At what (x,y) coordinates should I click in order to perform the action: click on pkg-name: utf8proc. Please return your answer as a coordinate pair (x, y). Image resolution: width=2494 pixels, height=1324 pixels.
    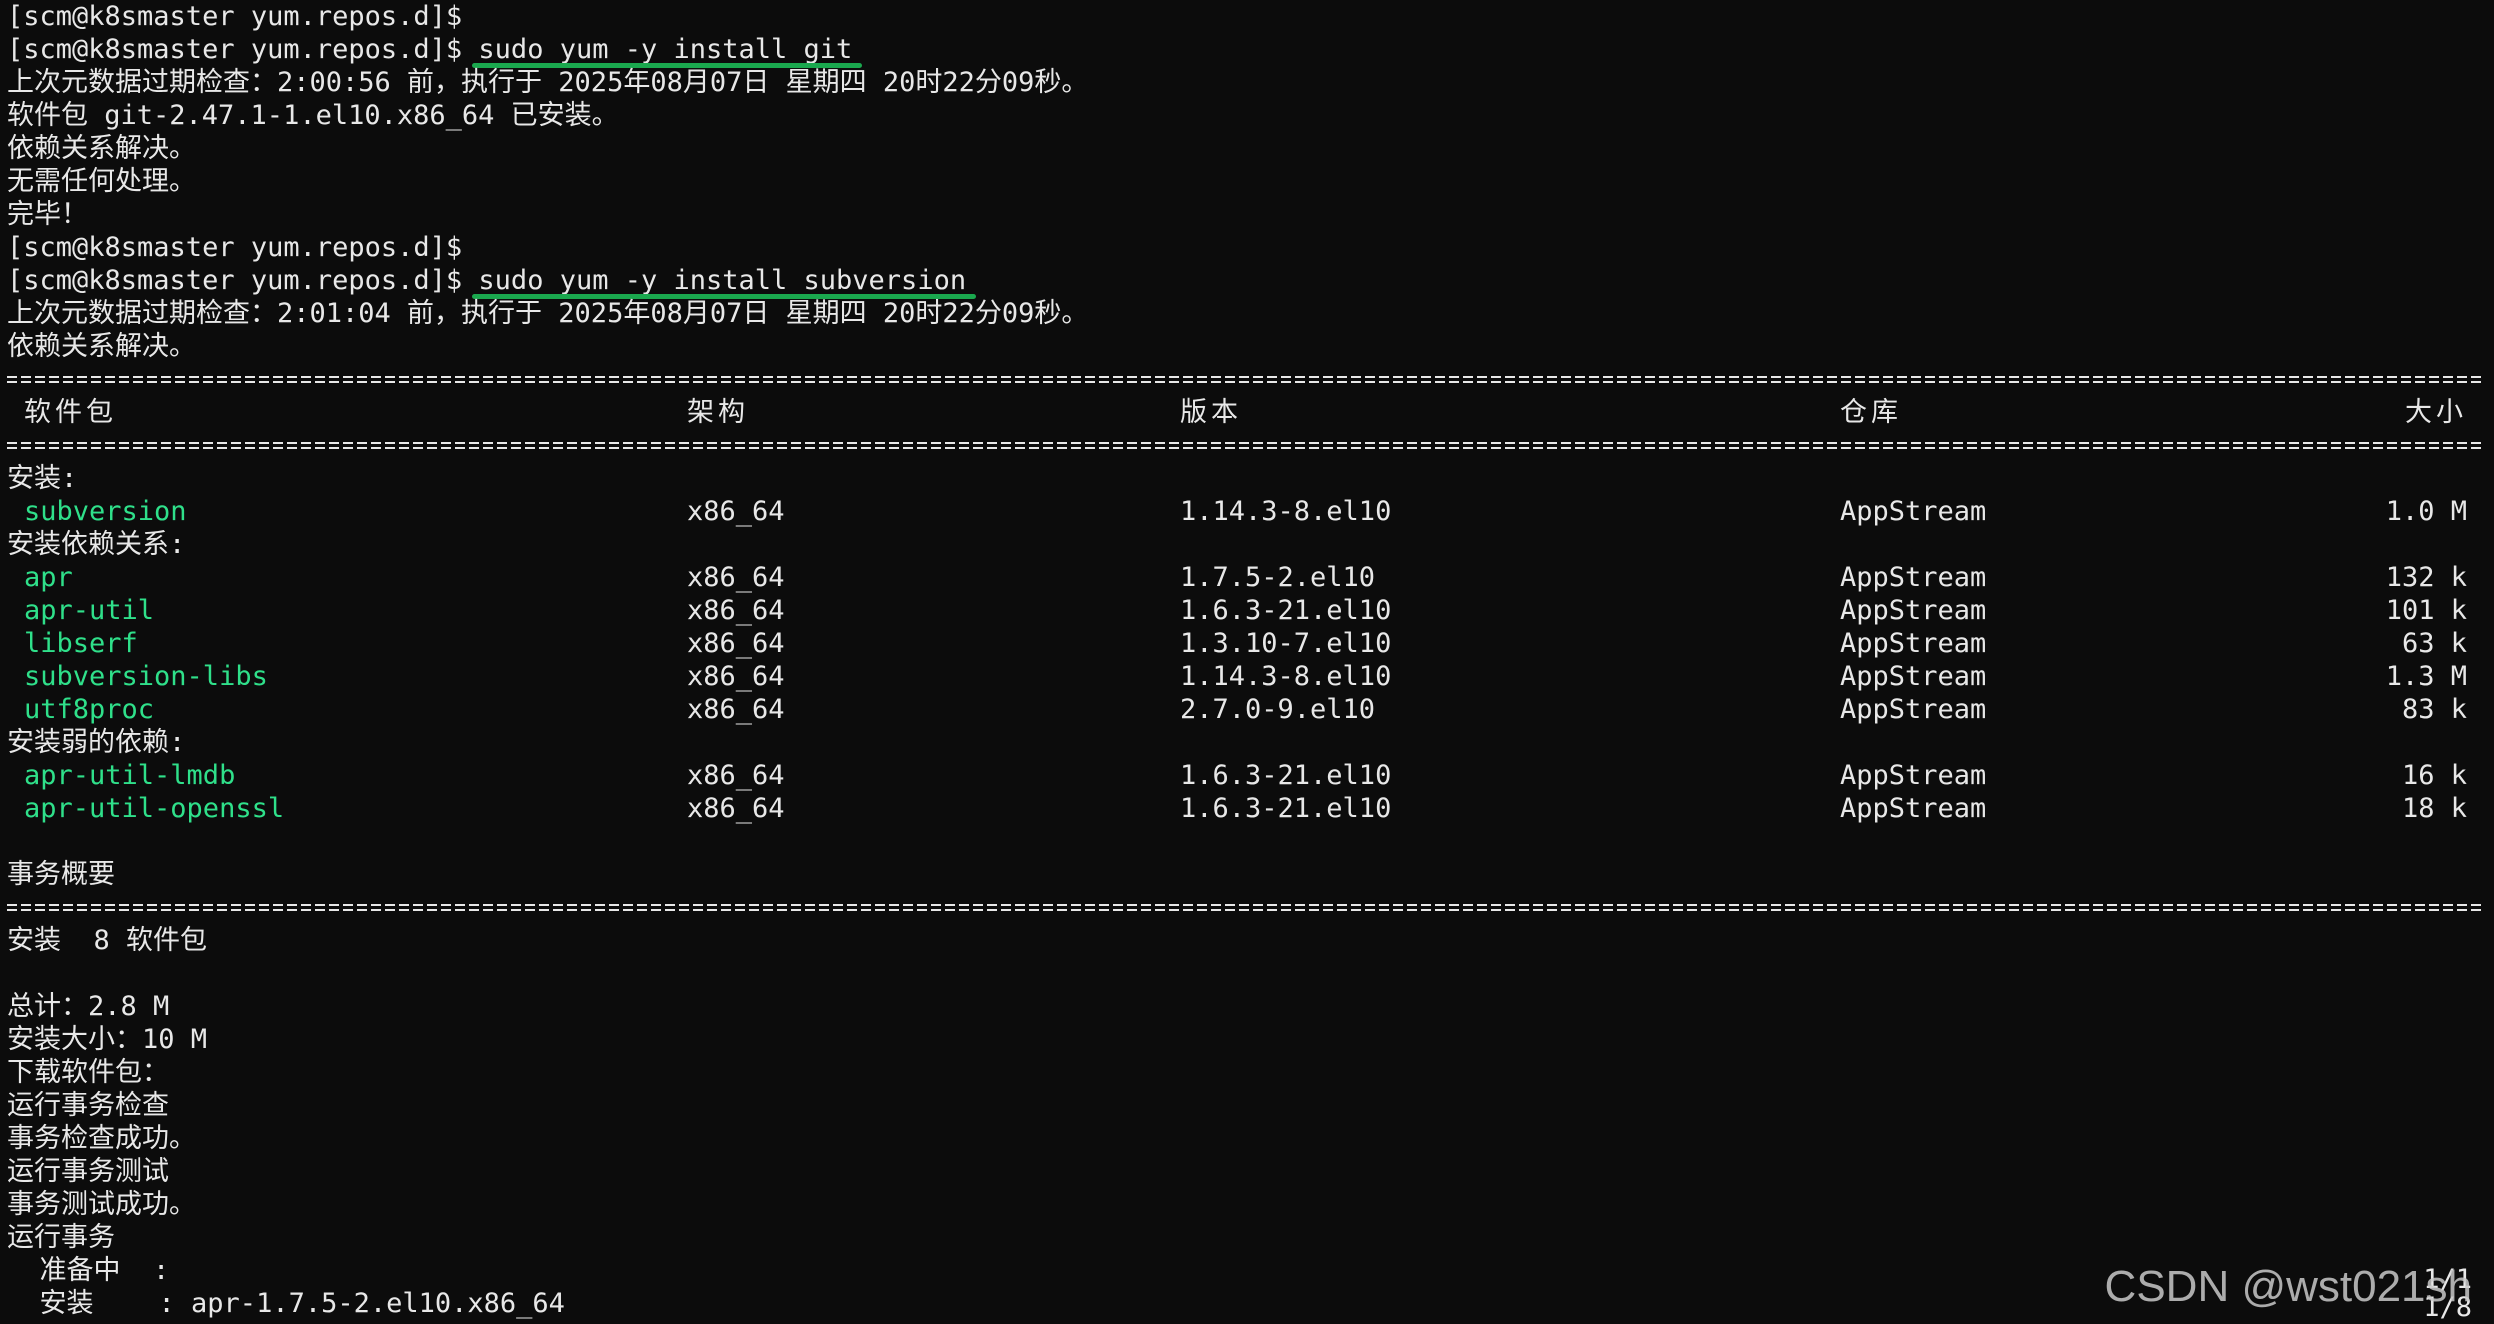
    Looking at the image, I should click on (89, 709).